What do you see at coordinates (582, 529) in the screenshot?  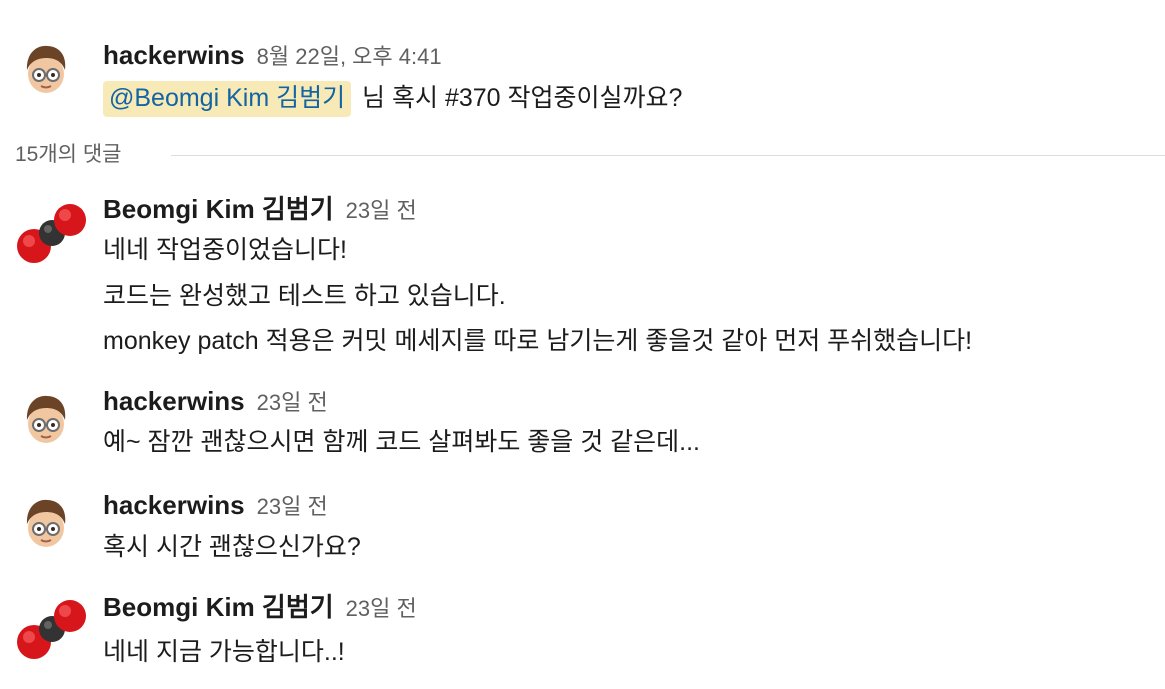 I see `reply-message: hackerwins 23일 전 혹시 시간 괜찮으신가요?` at bounding box center [582, 529].